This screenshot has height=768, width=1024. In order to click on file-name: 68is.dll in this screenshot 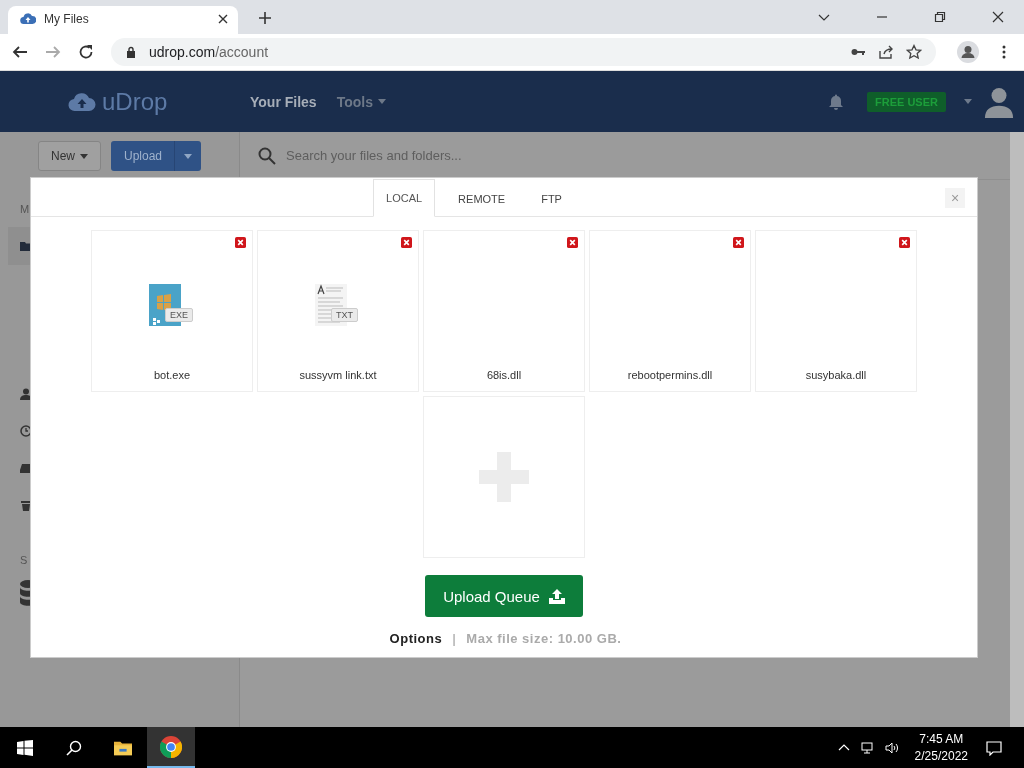, I will do `click(504, 375)`.